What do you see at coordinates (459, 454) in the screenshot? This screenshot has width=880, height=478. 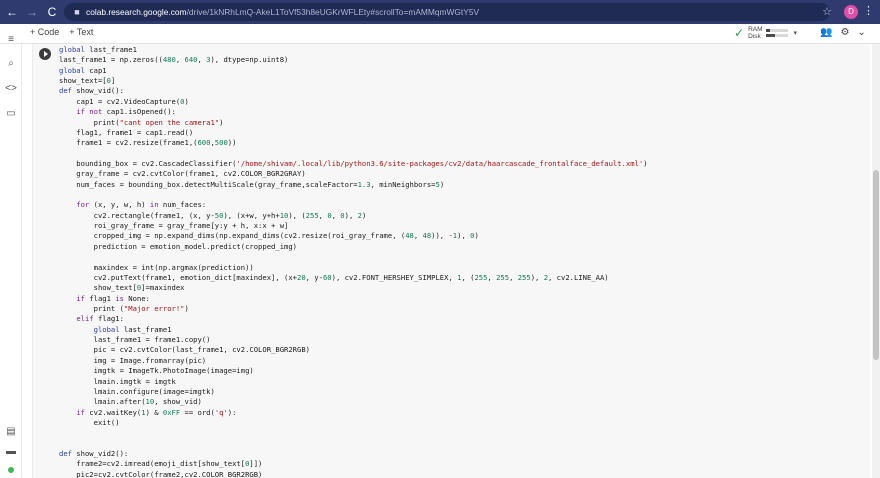 I see `code-line: def show_vid2():` at bounding box center [459, 454].